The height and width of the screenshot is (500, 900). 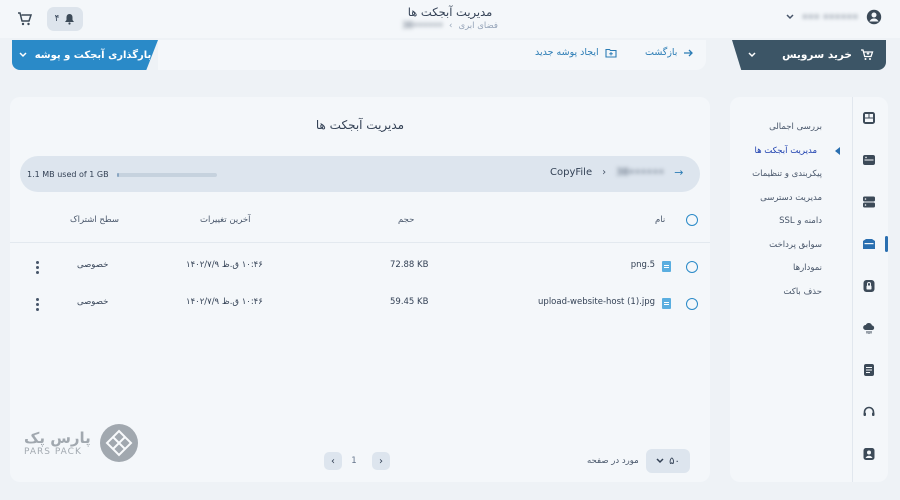 I want to click on storage-usage-fill, so click(x=117, y=174).